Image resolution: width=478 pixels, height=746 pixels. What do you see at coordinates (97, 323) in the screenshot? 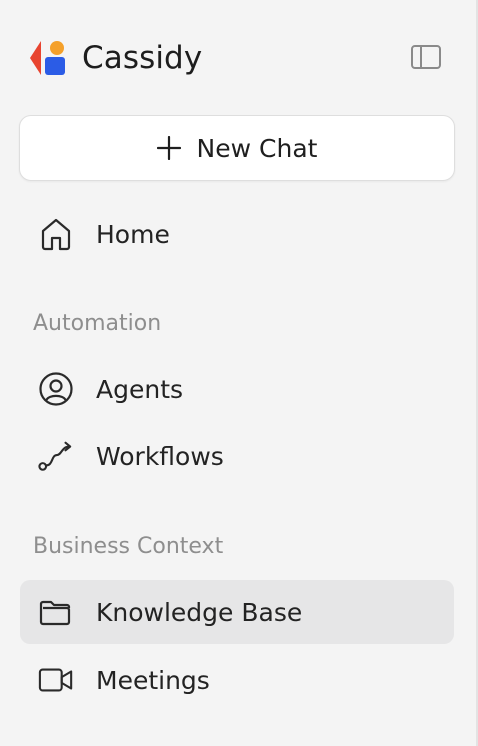
I see `section-title-automation: Automation` at bounding box center [97, 323].